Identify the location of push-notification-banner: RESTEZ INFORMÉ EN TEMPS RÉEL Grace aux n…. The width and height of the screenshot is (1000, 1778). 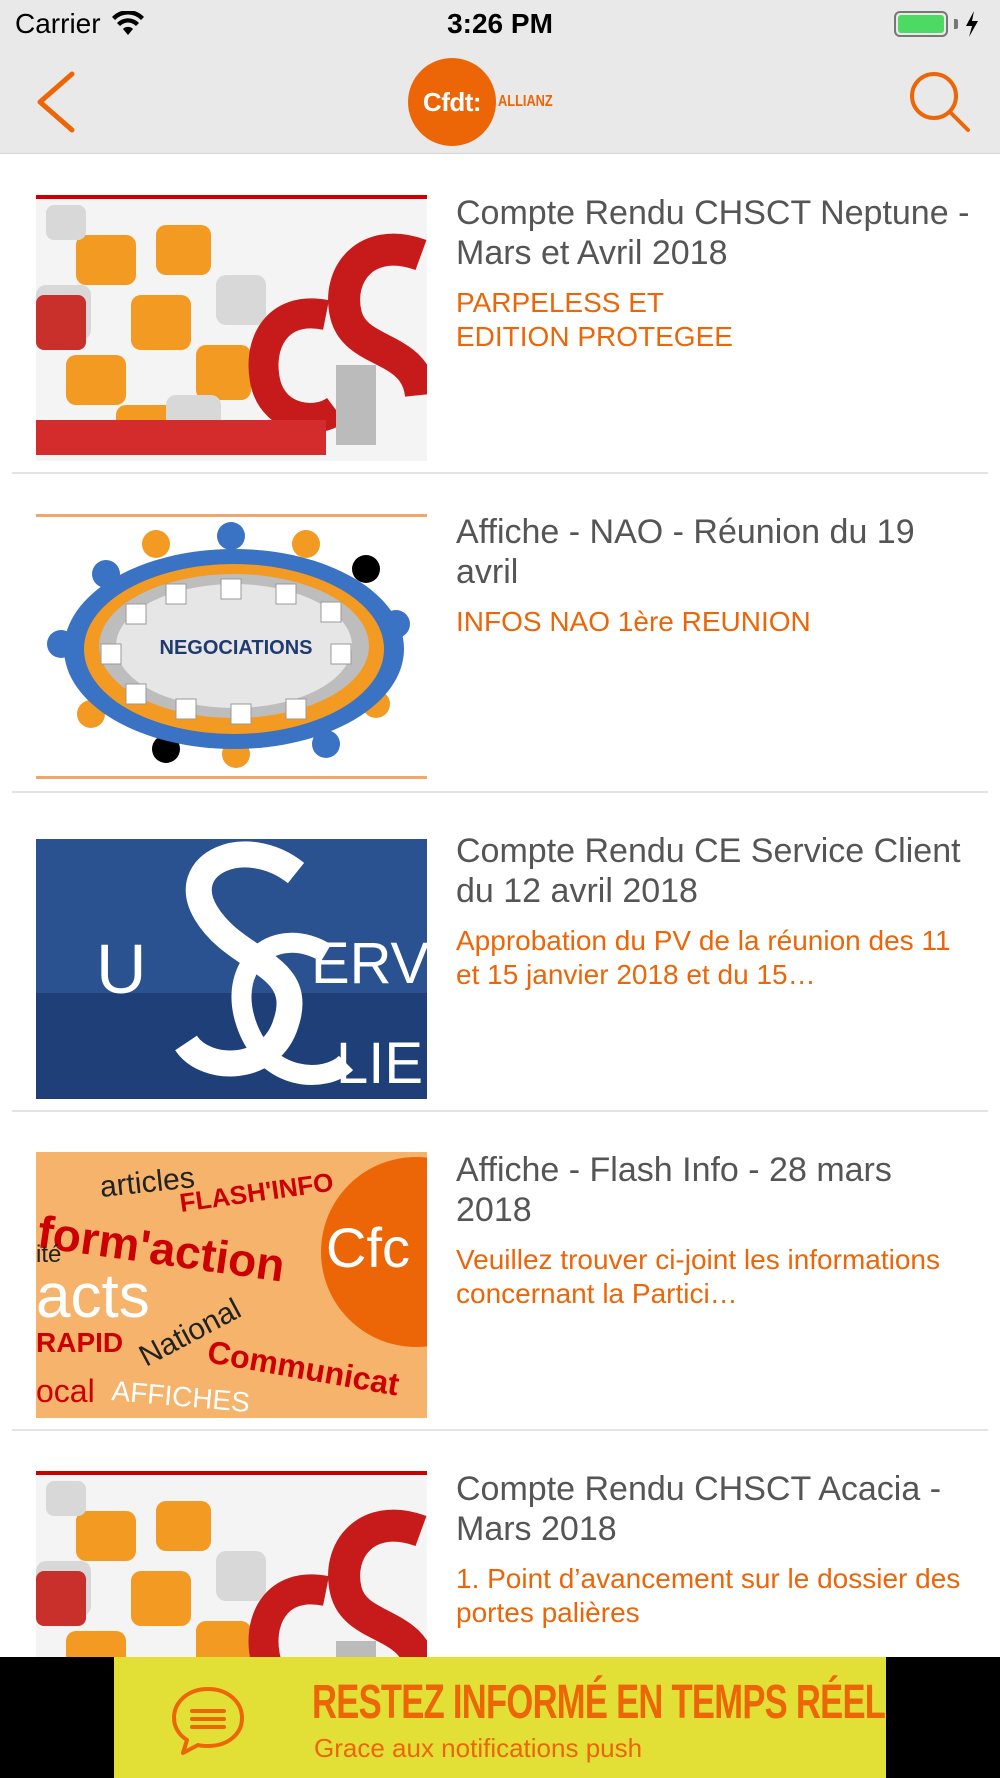
(500, 1717).